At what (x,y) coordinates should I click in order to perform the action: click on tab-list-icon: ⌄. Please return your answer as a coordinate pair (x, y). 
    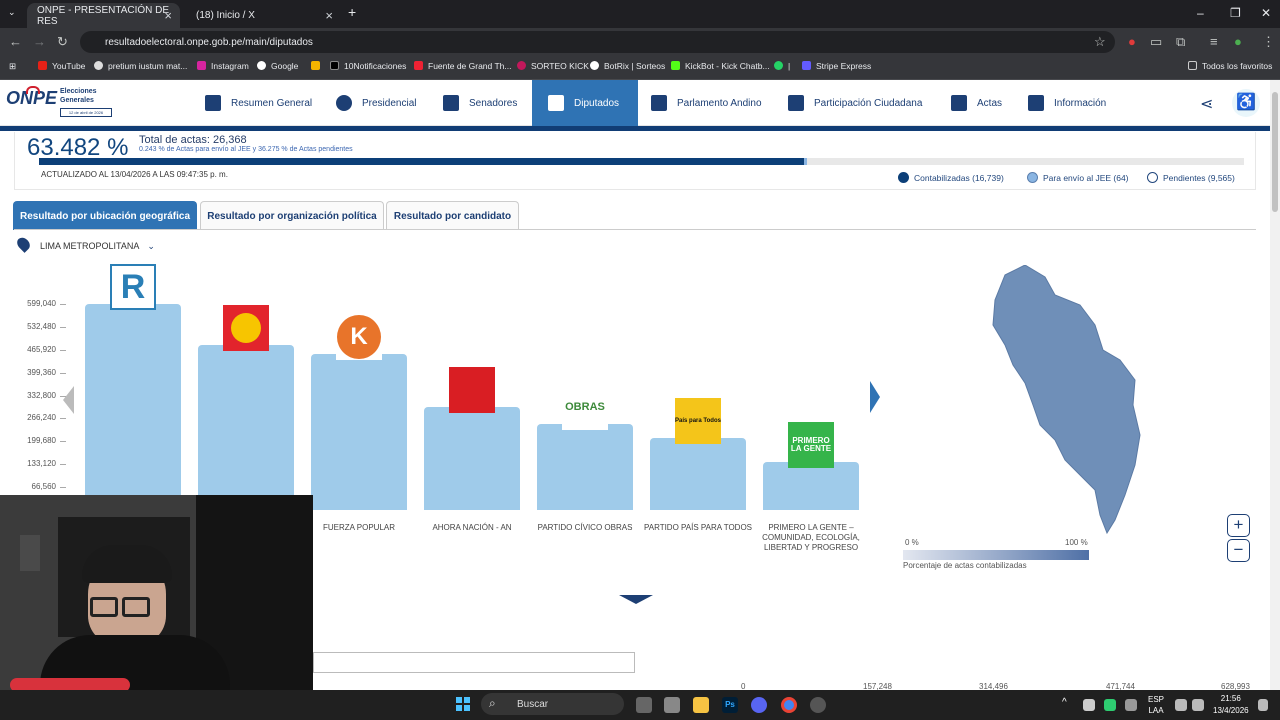
    Looking at the image, I should click on (12, 12).